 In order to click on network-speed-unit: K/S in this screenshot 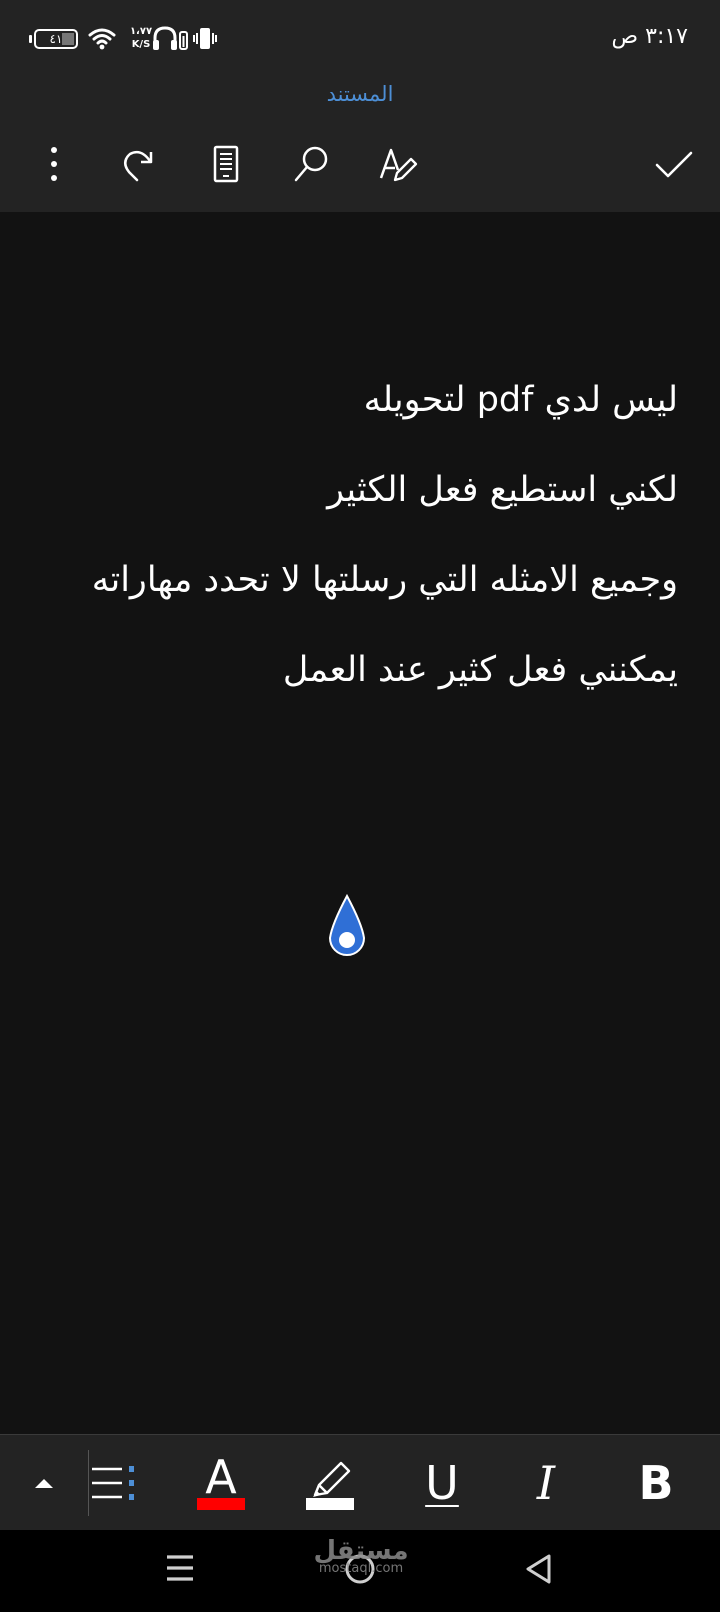, I will do `click(141, 44)`.